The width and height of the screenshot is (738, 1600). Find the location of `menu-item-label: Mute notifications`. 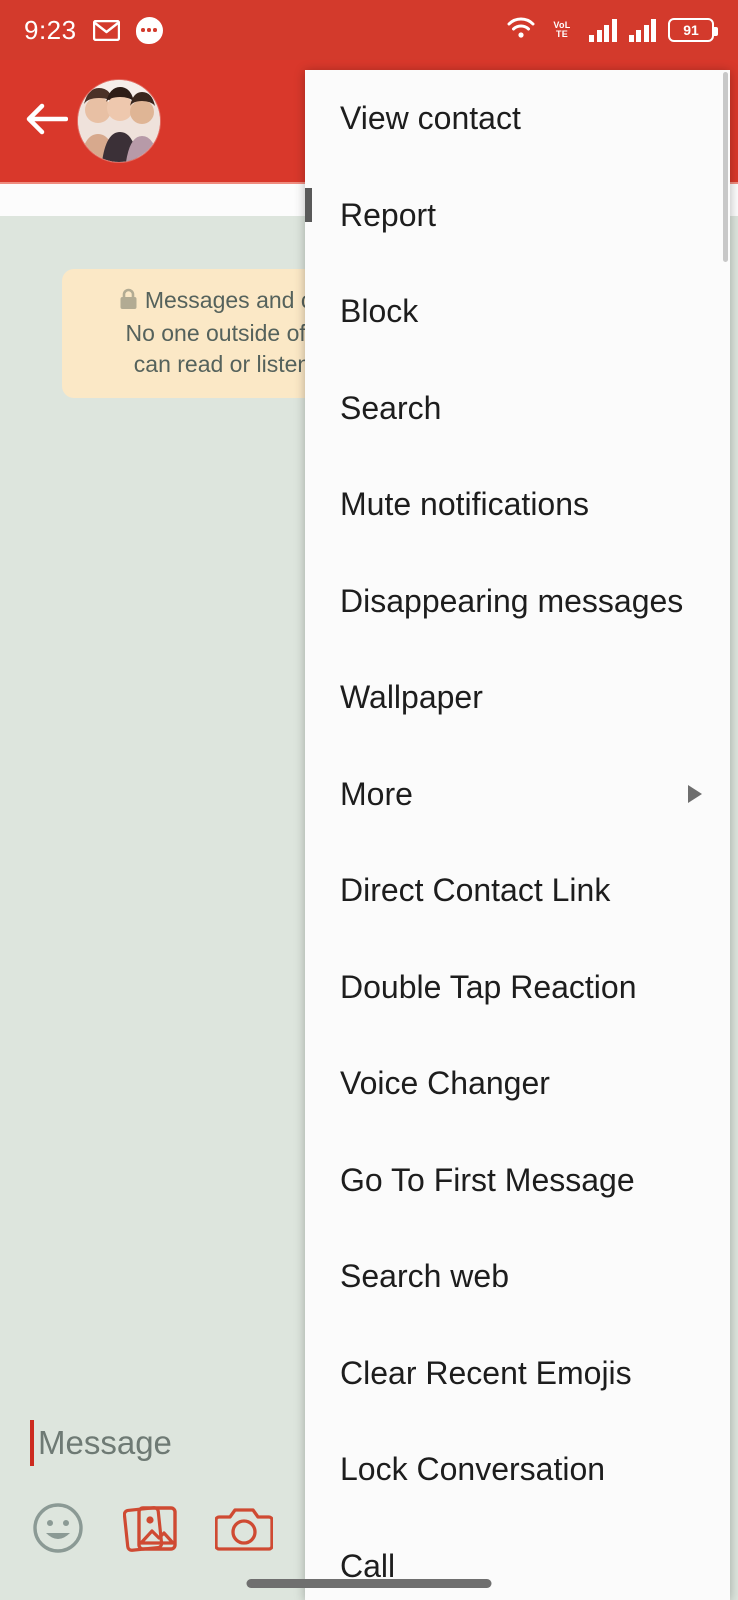

menu-item-label: Mute notifications is located at coordinates (465, 504).